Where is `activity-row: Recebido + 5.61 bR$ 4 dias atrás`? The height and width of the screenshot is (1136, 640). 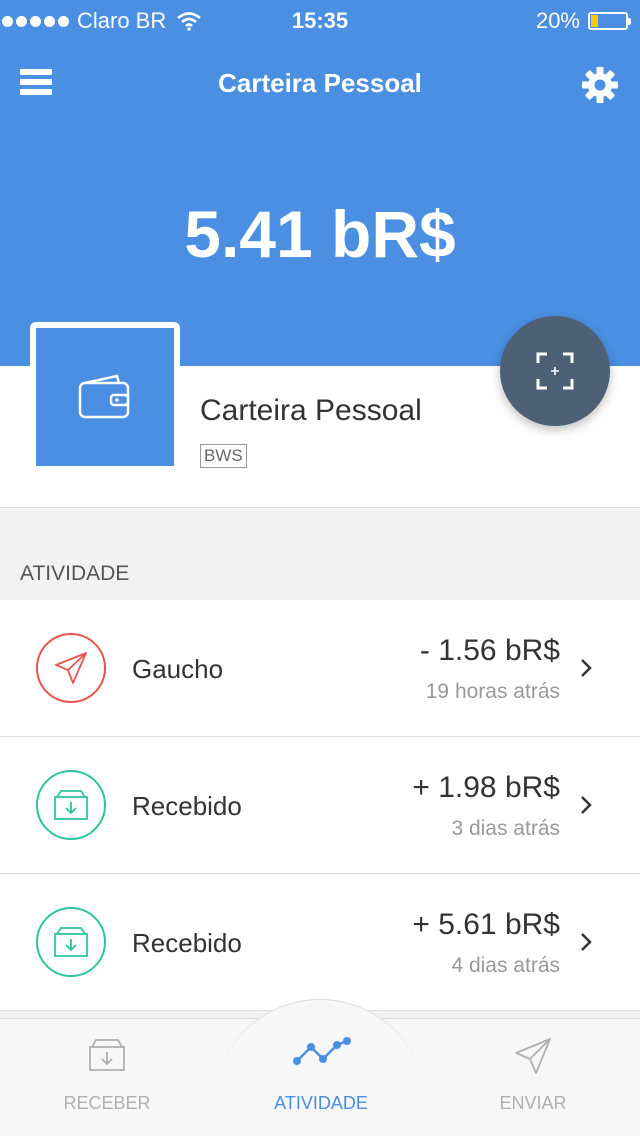
activity-row: Recebido + 5.61 bR$ 4 dias atrás is located at coordinates (320, 942).